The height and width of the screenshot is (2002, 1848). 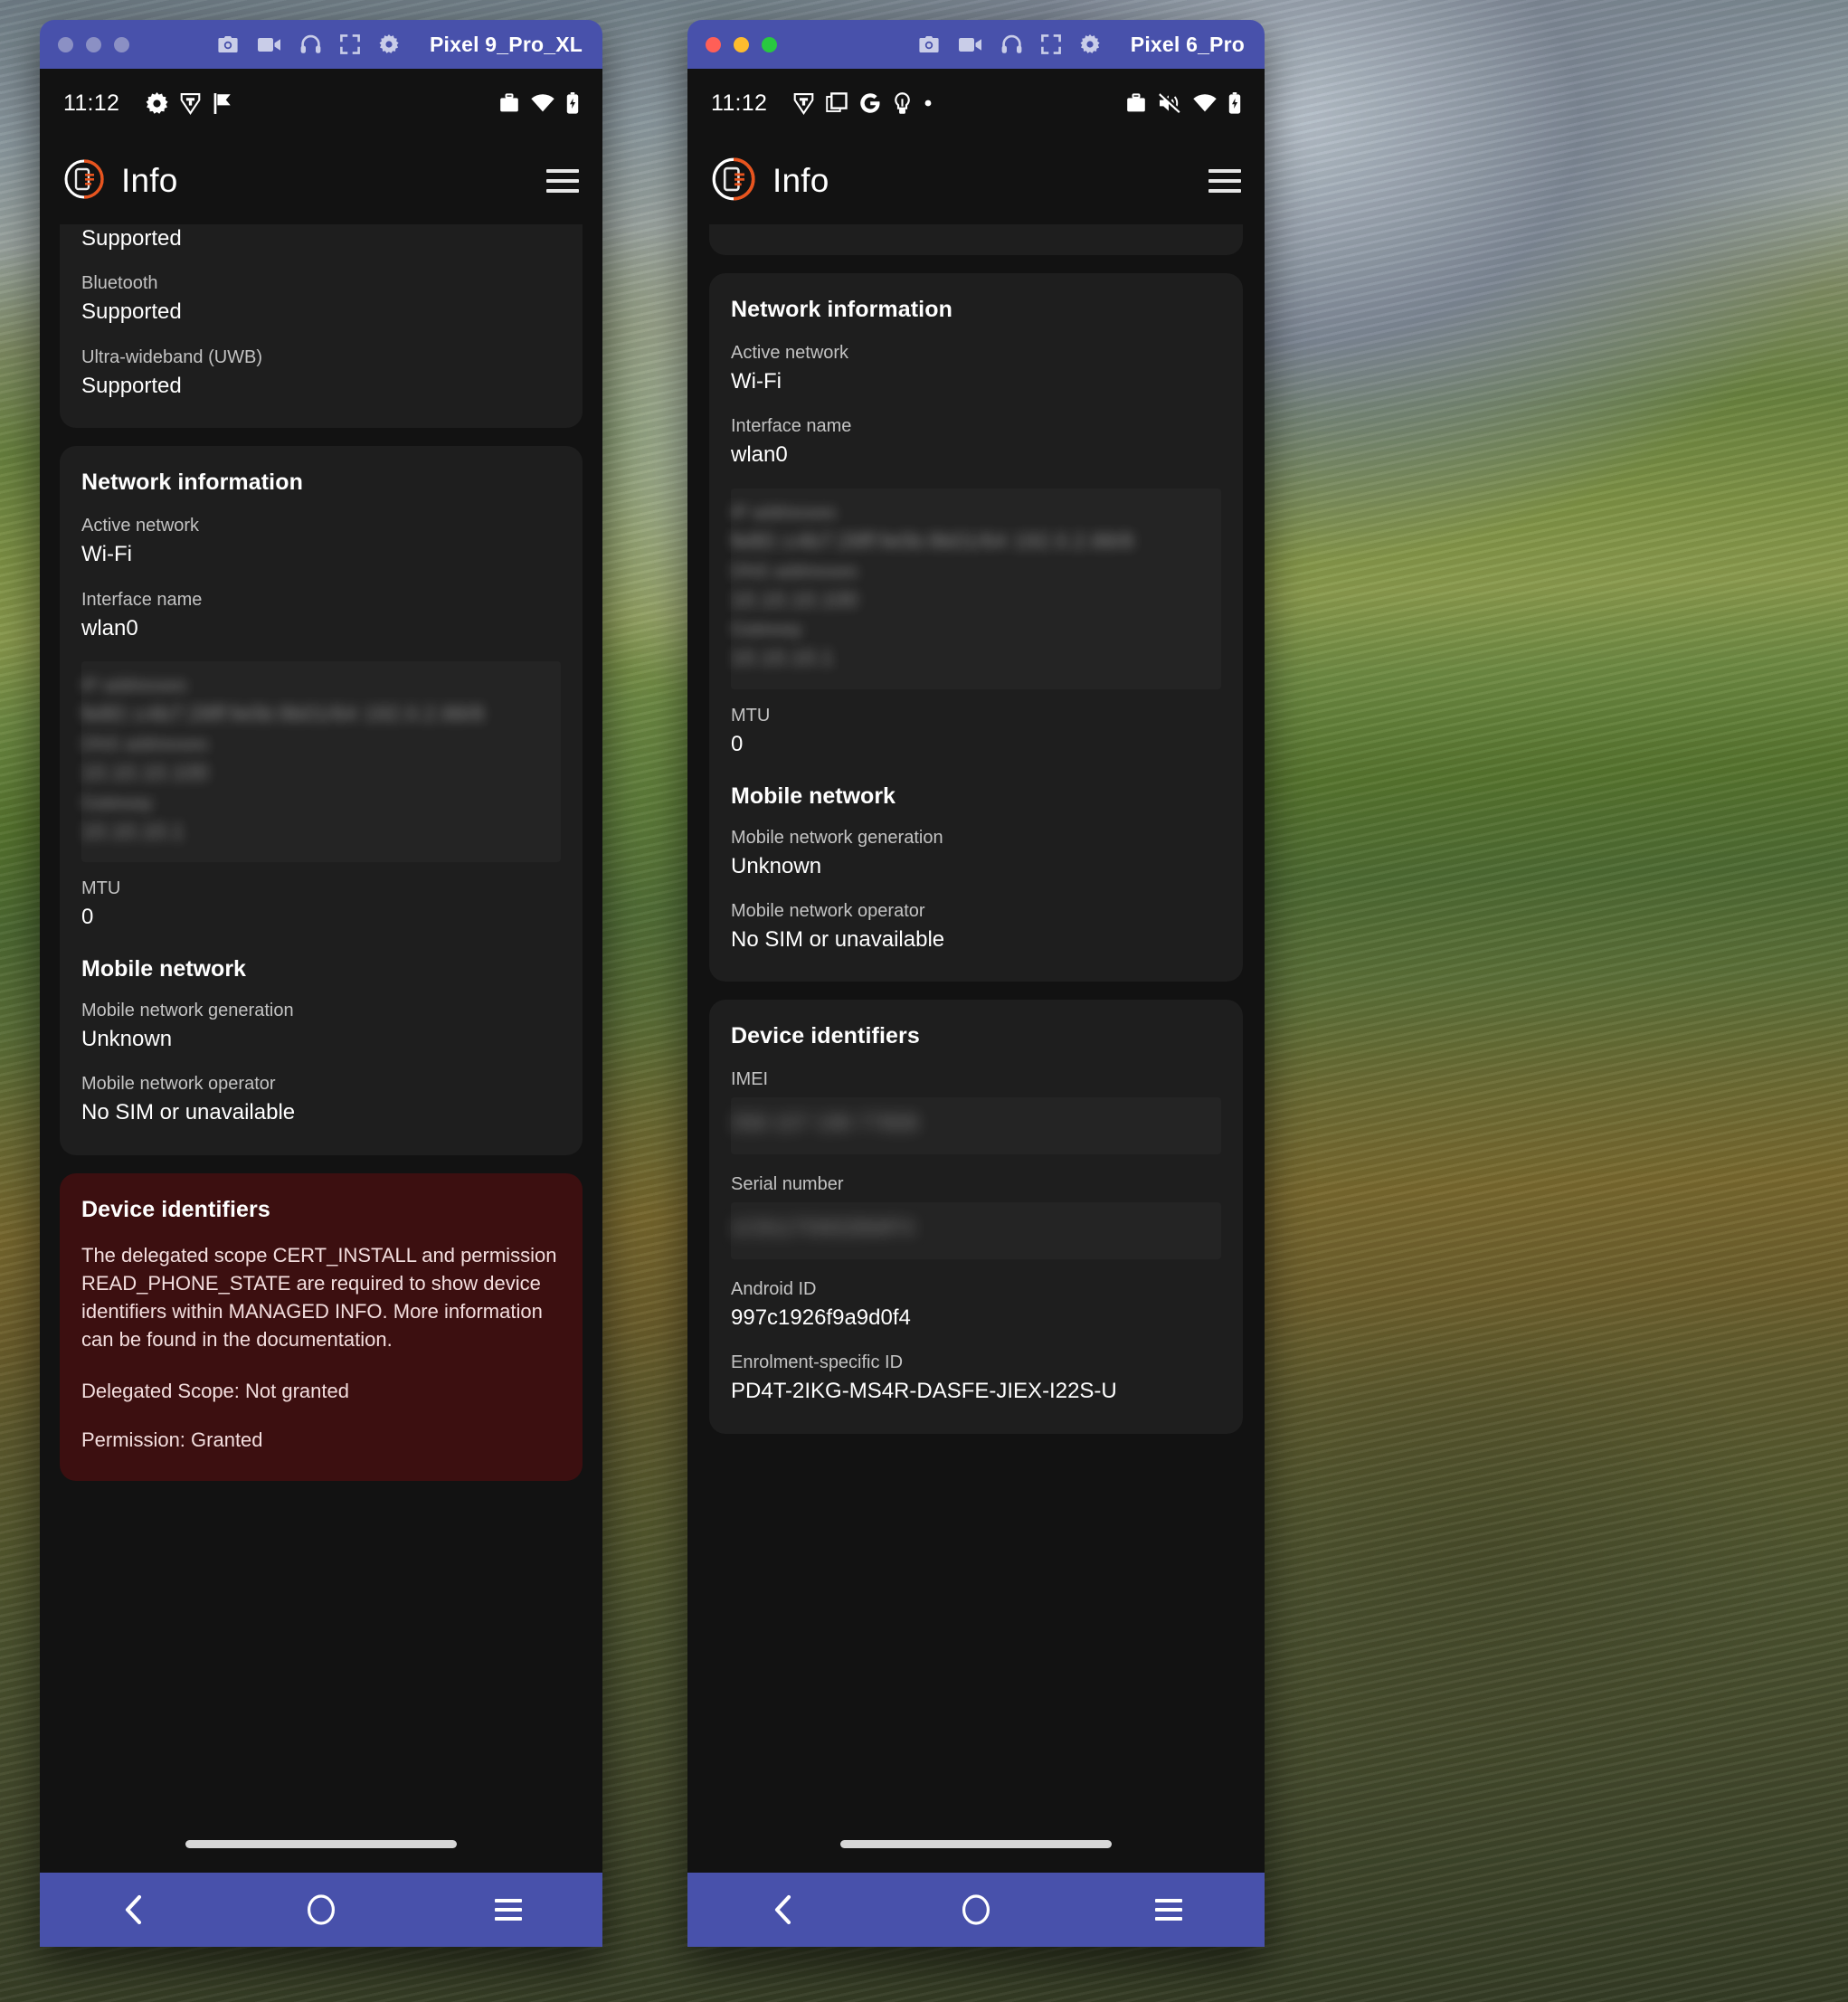 I want to click on lightbulb-icon, so click(x=902, y=103).